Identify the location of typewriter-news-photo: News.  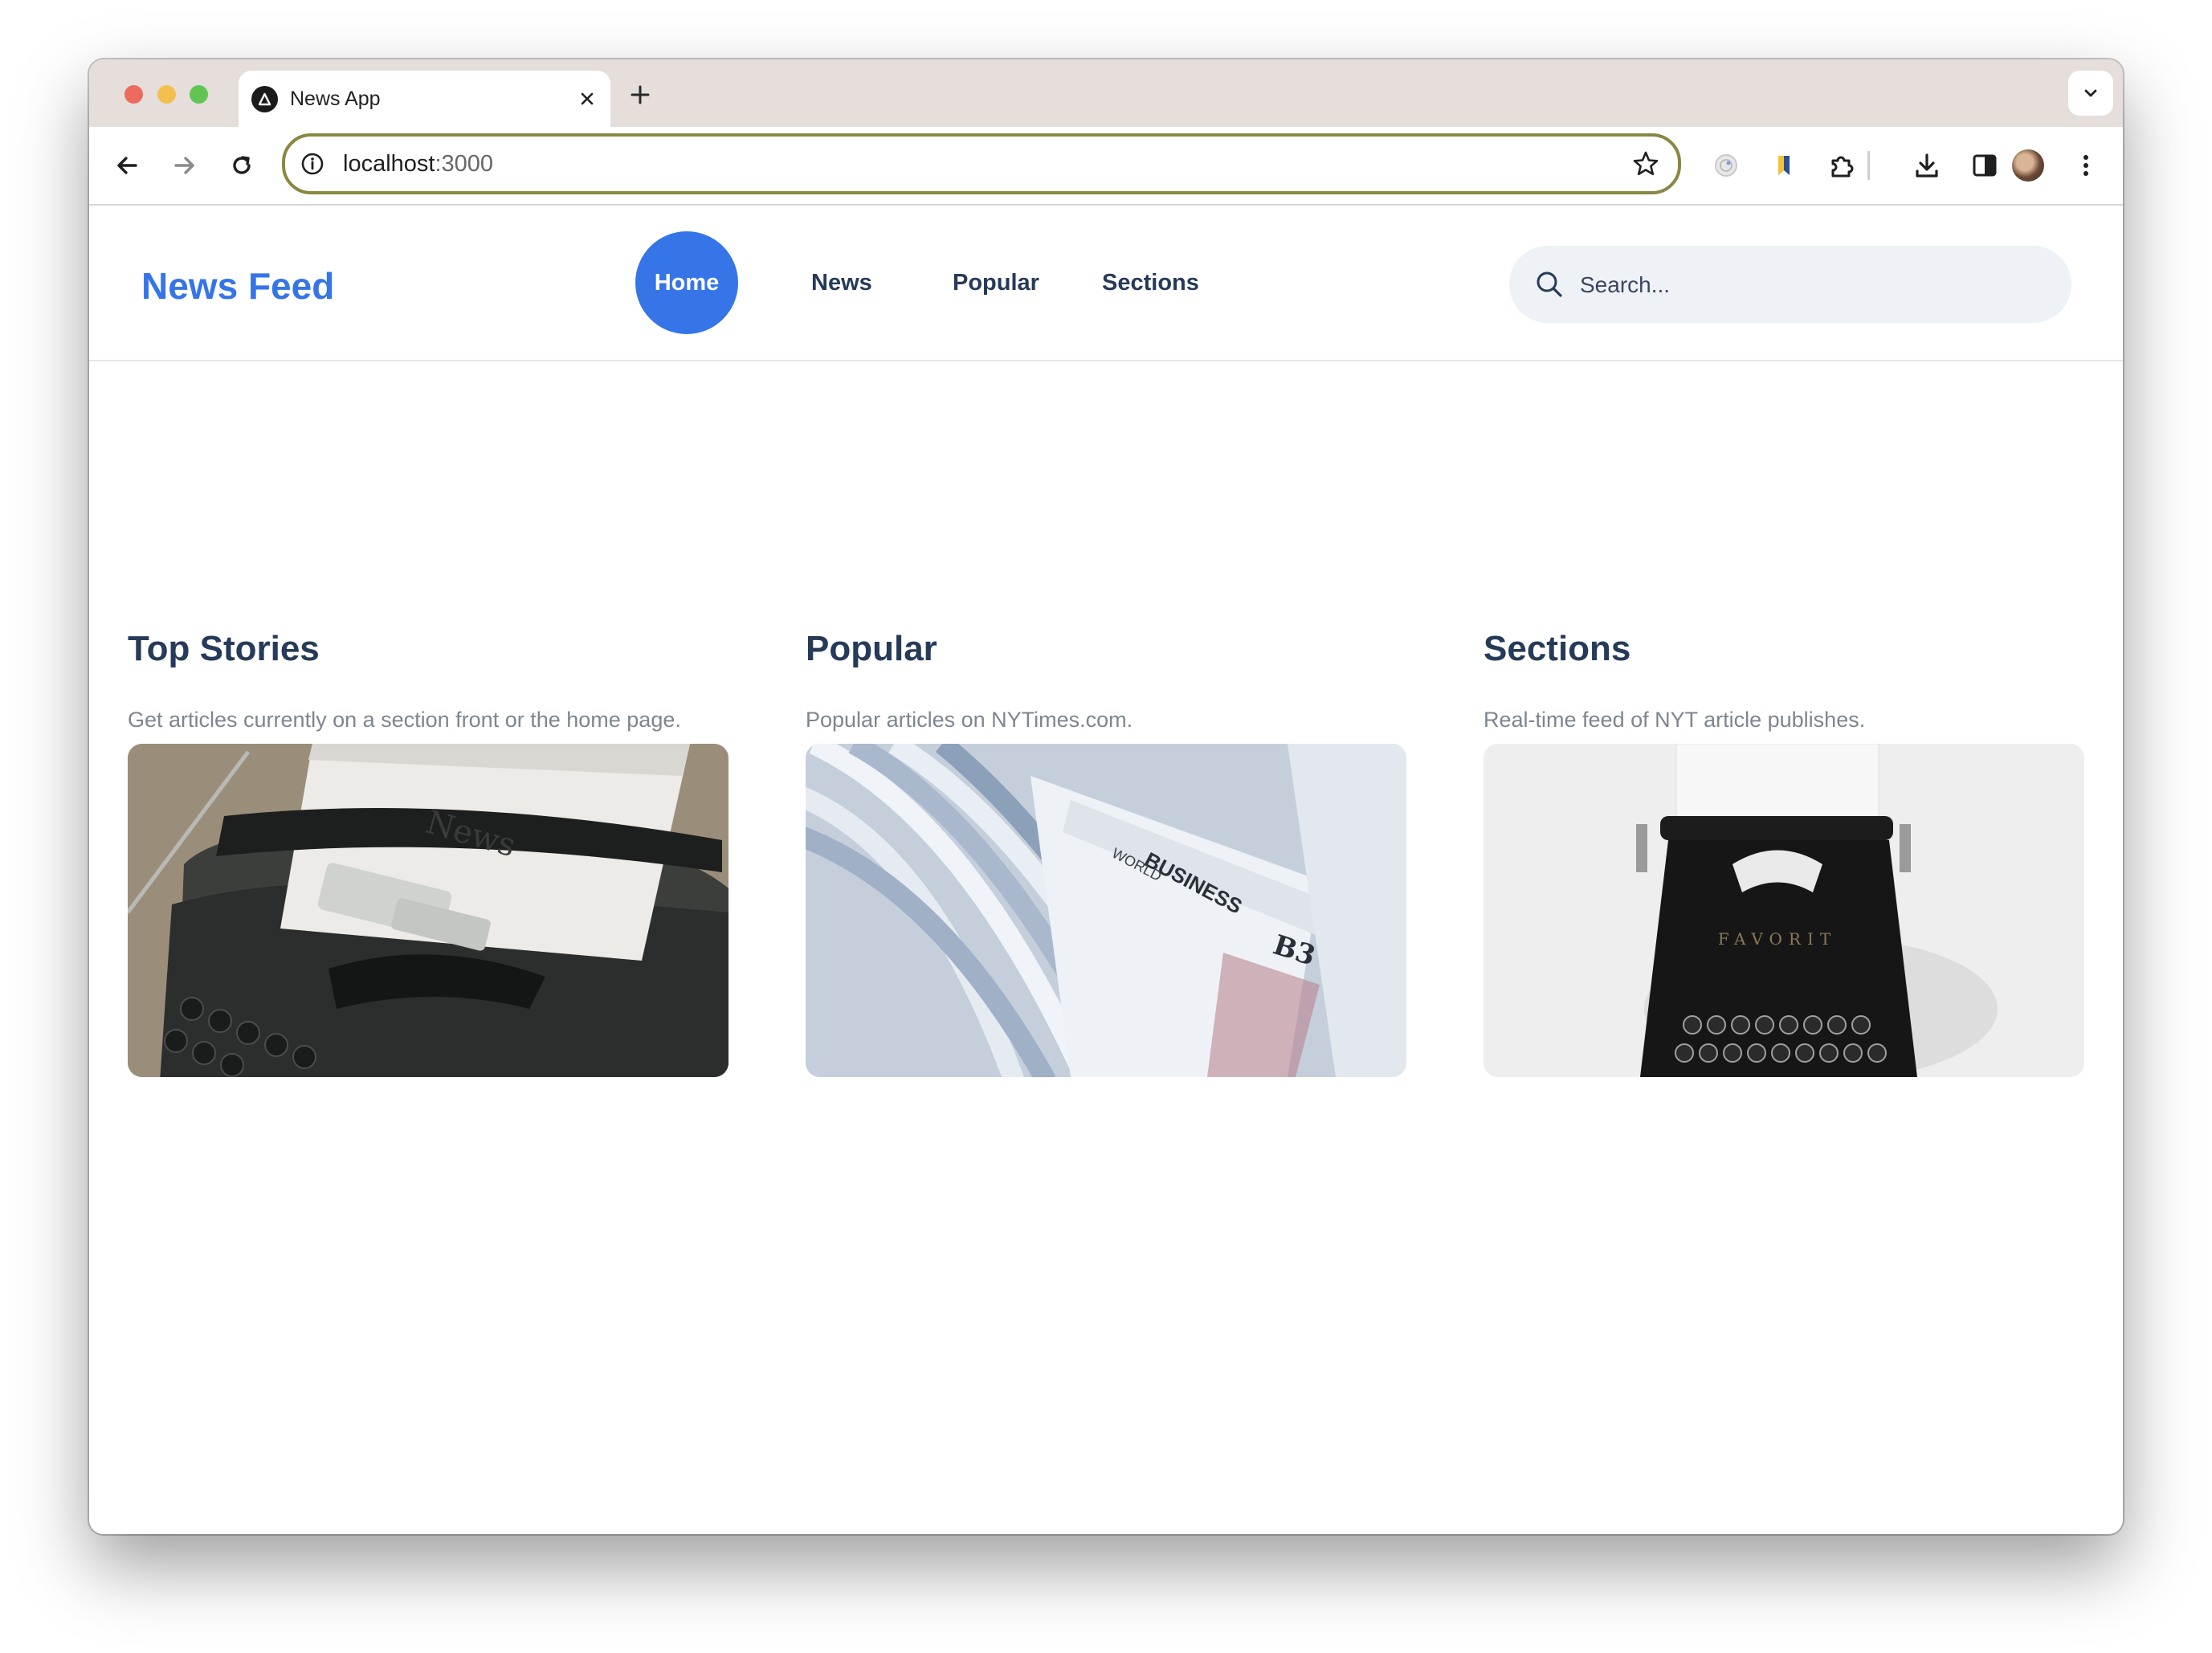
(428, 910).